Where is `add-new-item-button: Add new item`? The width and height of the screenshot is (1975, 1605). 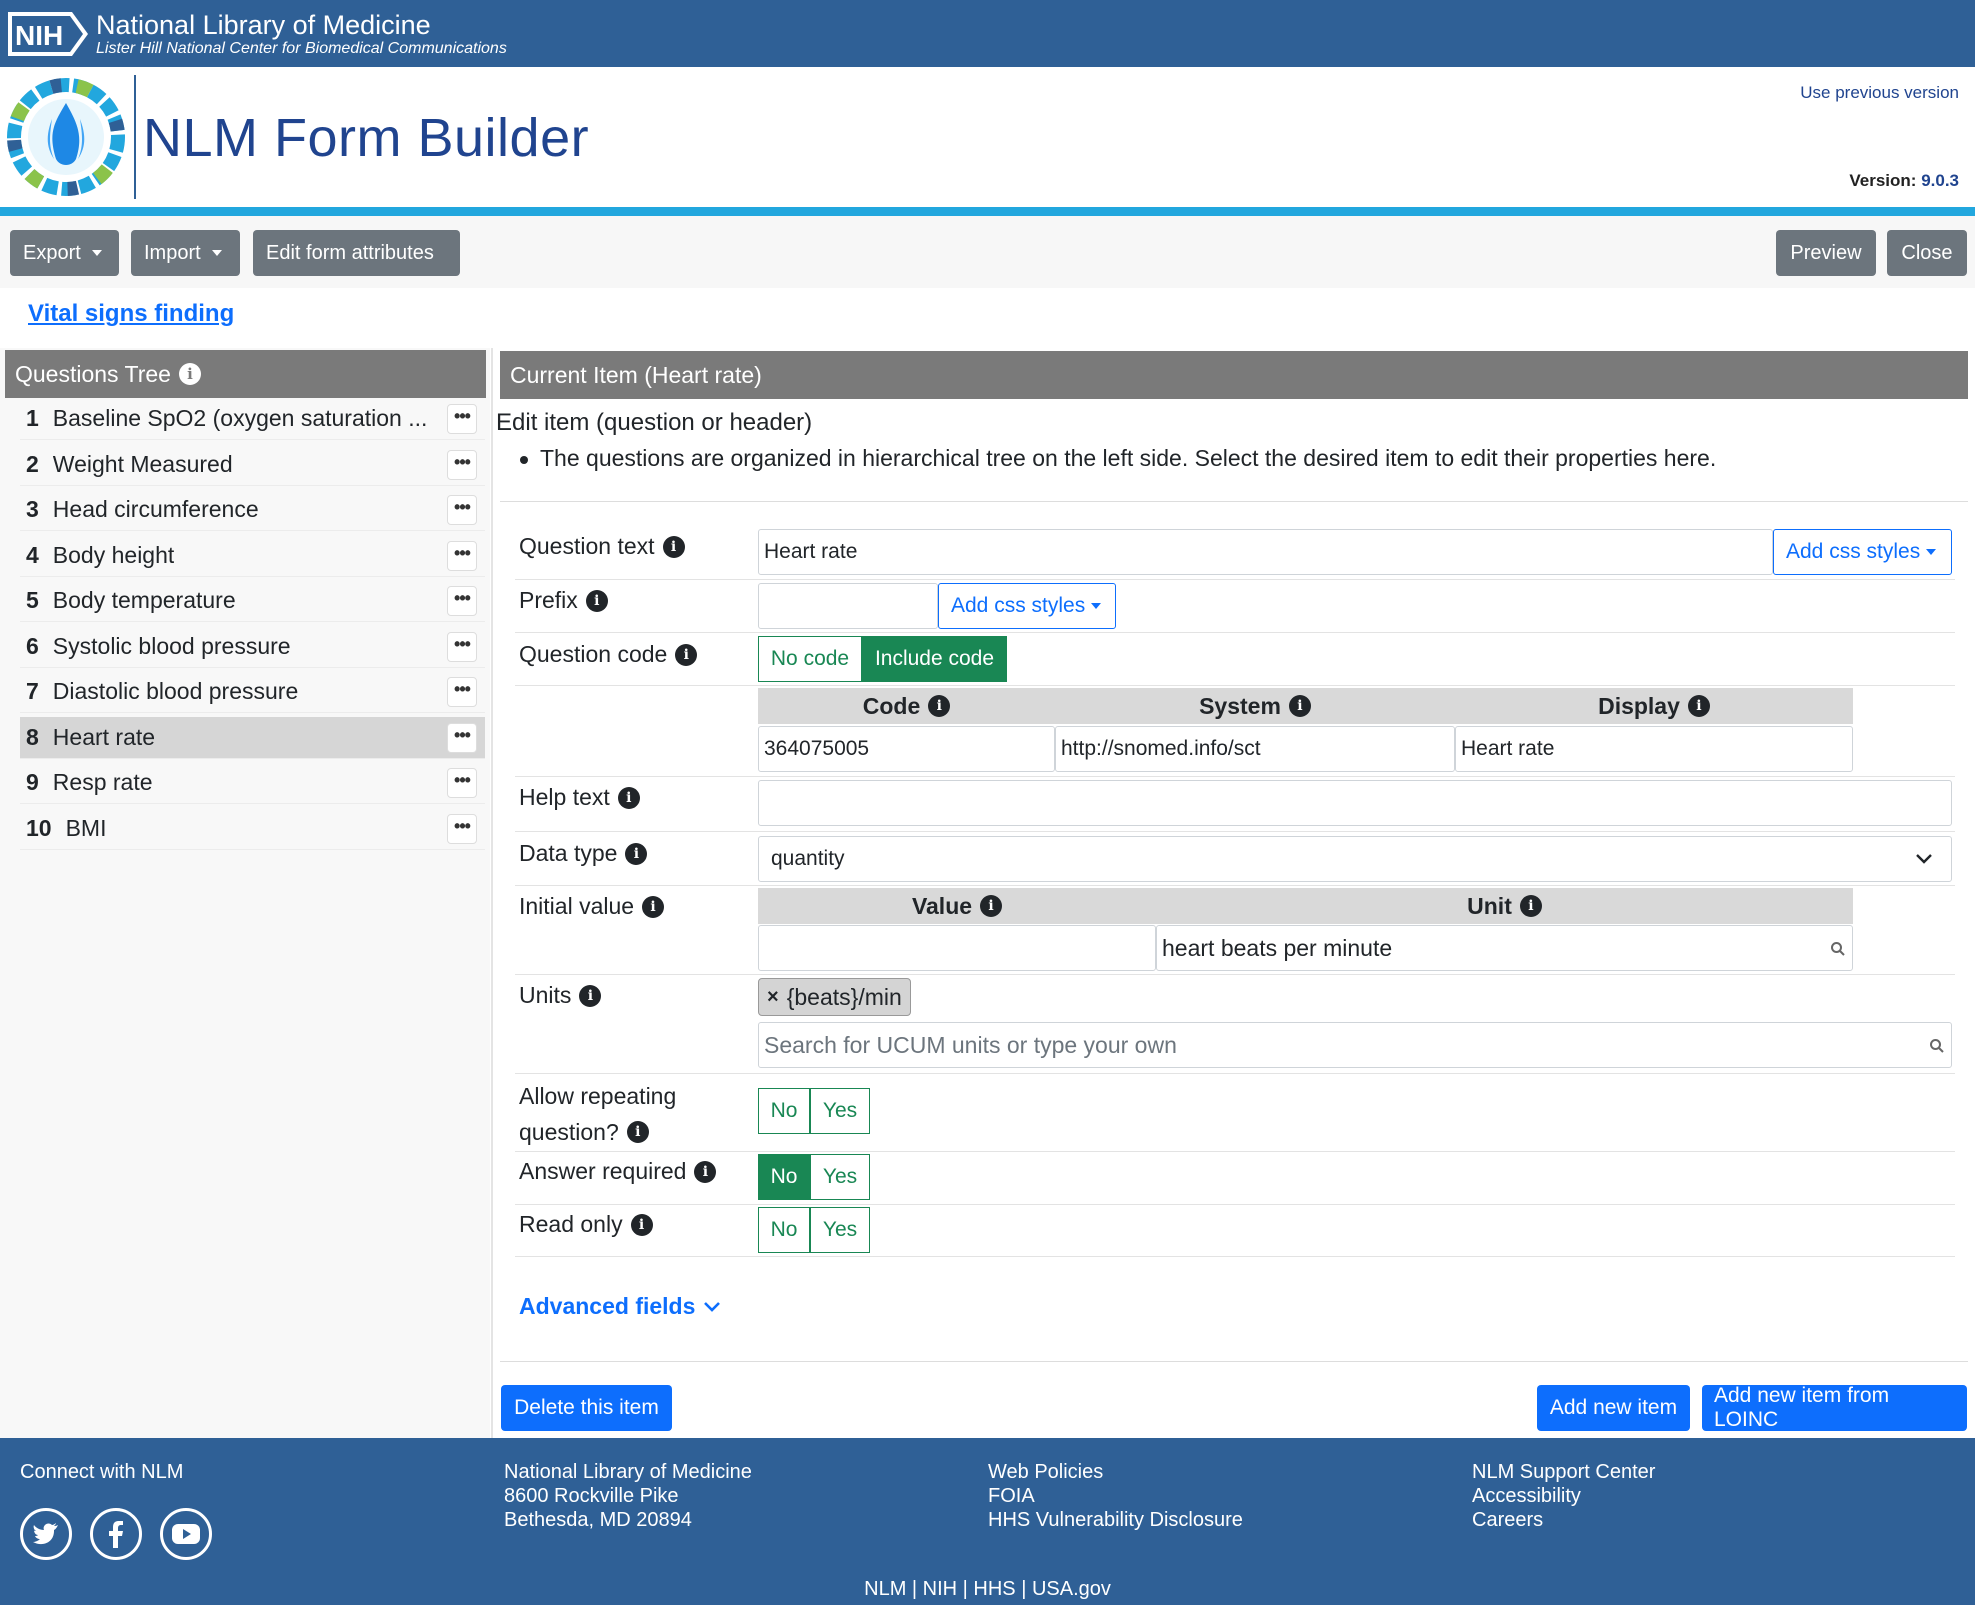 add-new-item-button: Add new item is located at coordinates (1613, 1408).